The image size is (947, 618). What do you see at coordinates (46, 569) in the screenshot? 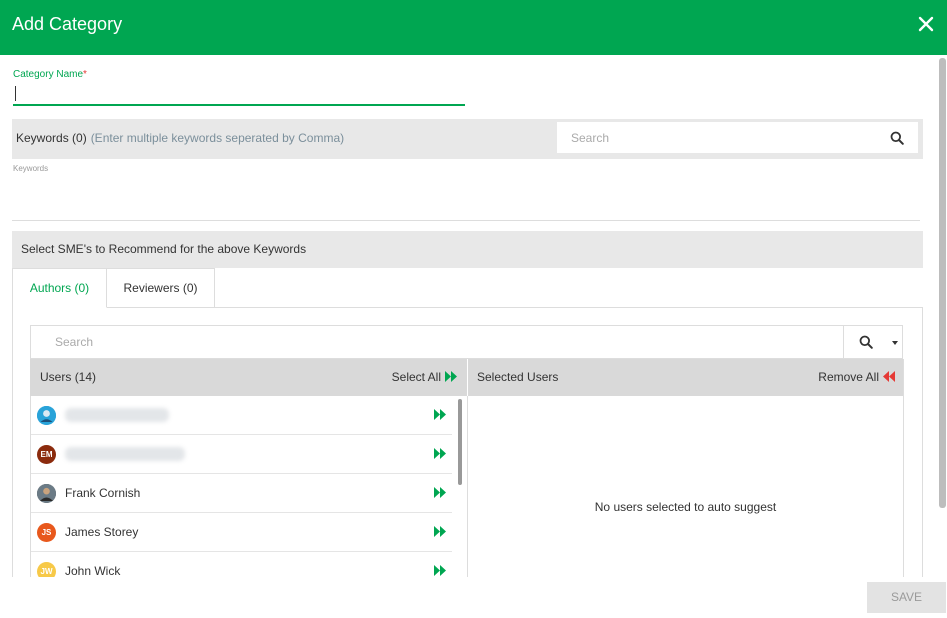
I see `avatar: JW` at bounding box center [46, 569].